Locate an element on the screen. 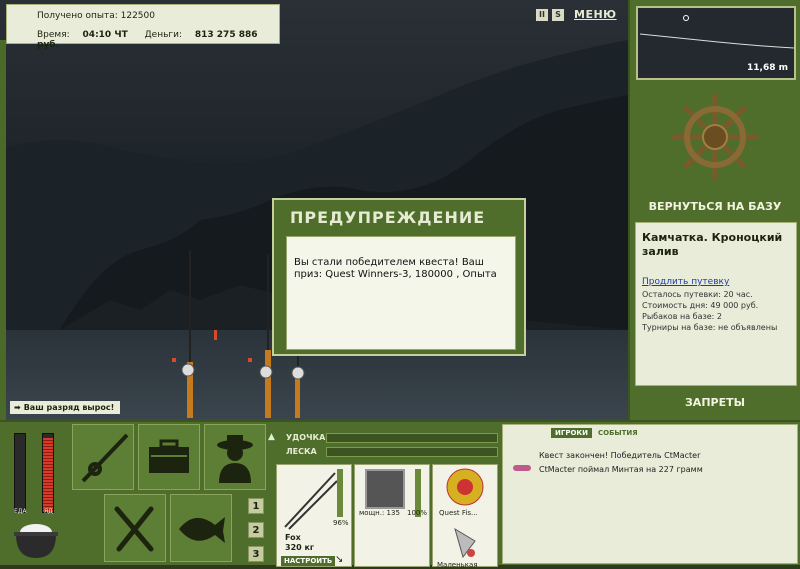 The height and width of the screenshot is (569, 800). depth-value: 11,68 m is located at coordinates (767, 68).